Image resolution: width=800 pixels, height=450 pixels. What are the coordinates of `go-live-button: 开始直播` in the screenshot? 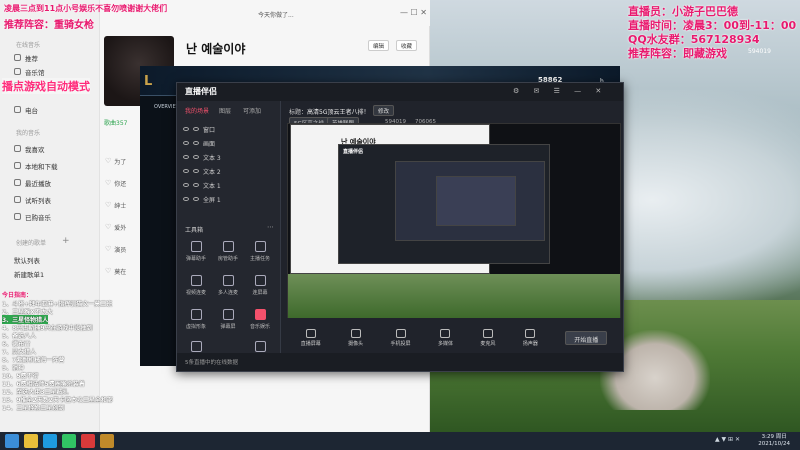 It's located at (586, 338).